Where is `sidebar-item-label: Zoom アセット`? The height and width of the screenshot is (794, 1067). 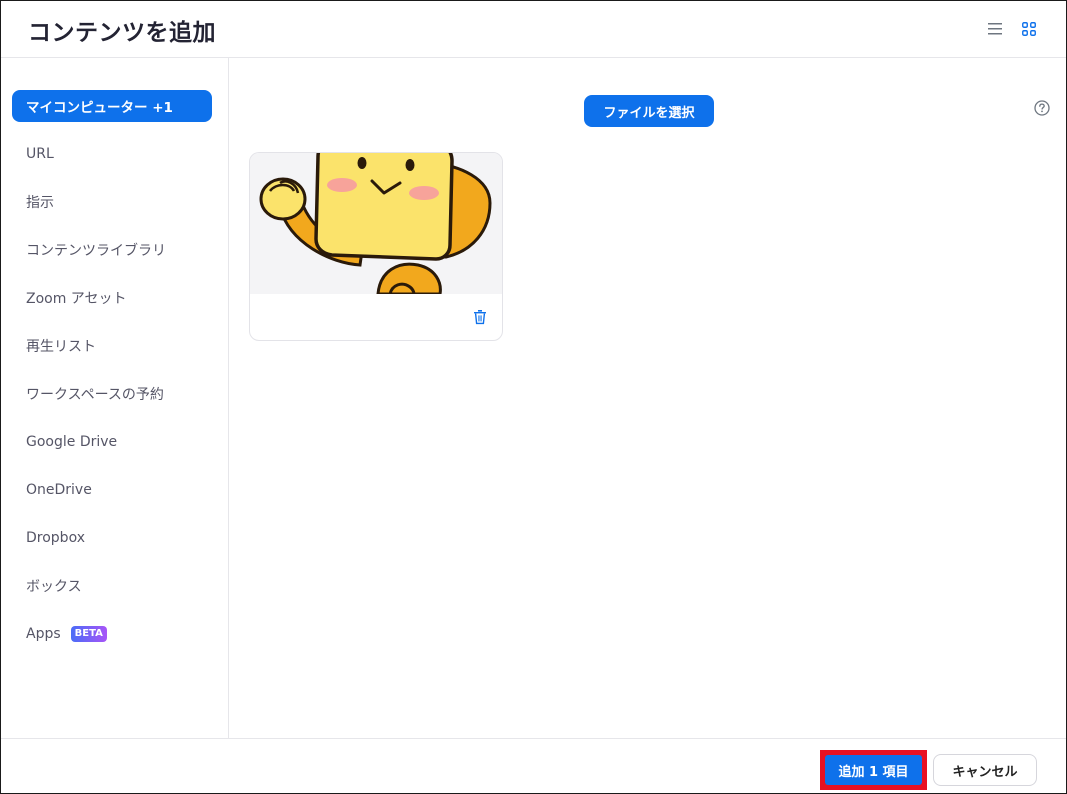
sidebar-item-label: Zoom アセット is located at coordinates (76, 299).